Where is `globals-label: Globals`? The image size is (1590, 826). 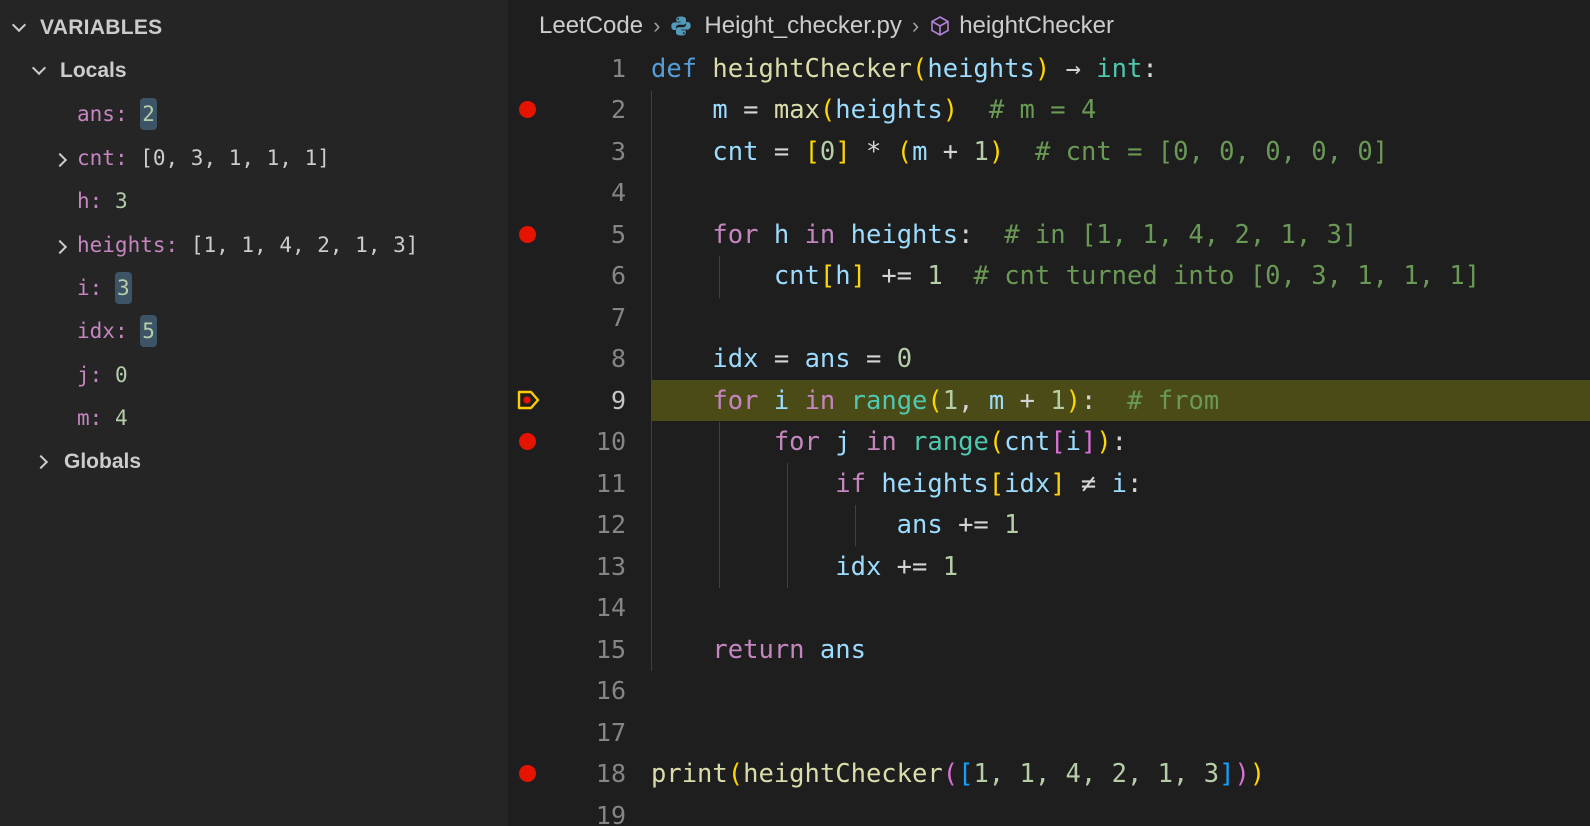
globals-label: Globals is located at coordinates (103, 461).